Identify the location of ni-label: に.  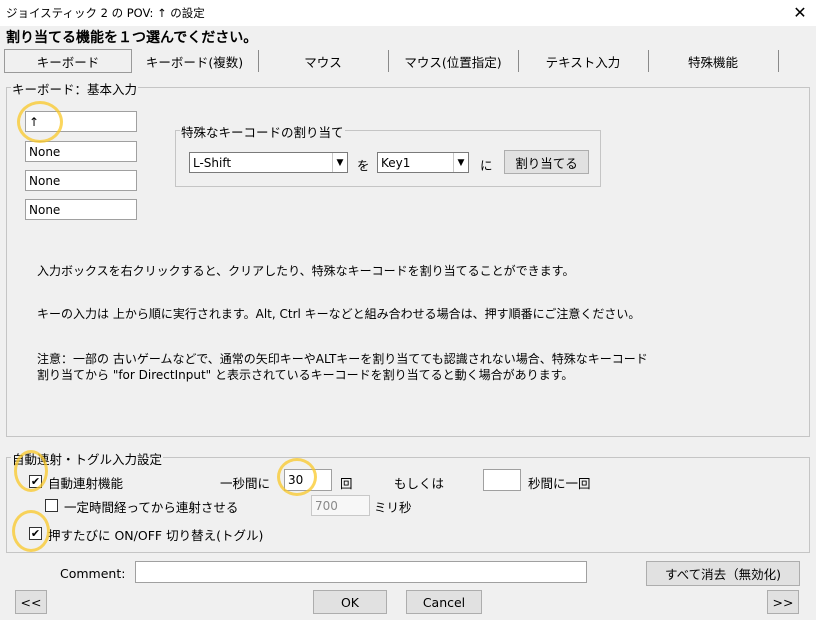
(486, 165).